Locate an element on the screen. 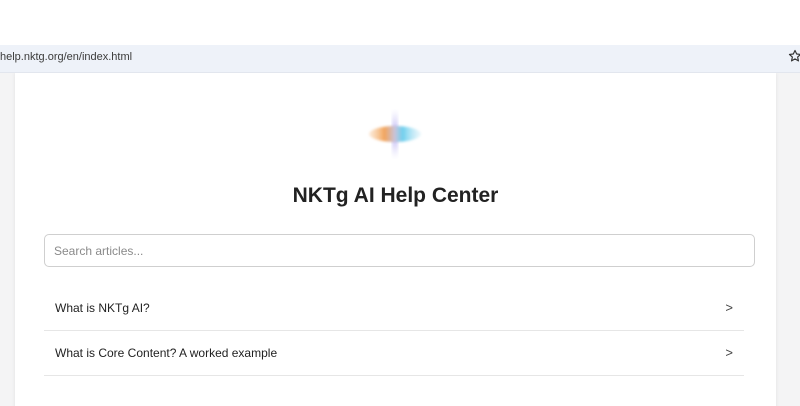 The image size is (800, 406). article-title: What is Core Content? A worked example is located at coordinates (166, 353).